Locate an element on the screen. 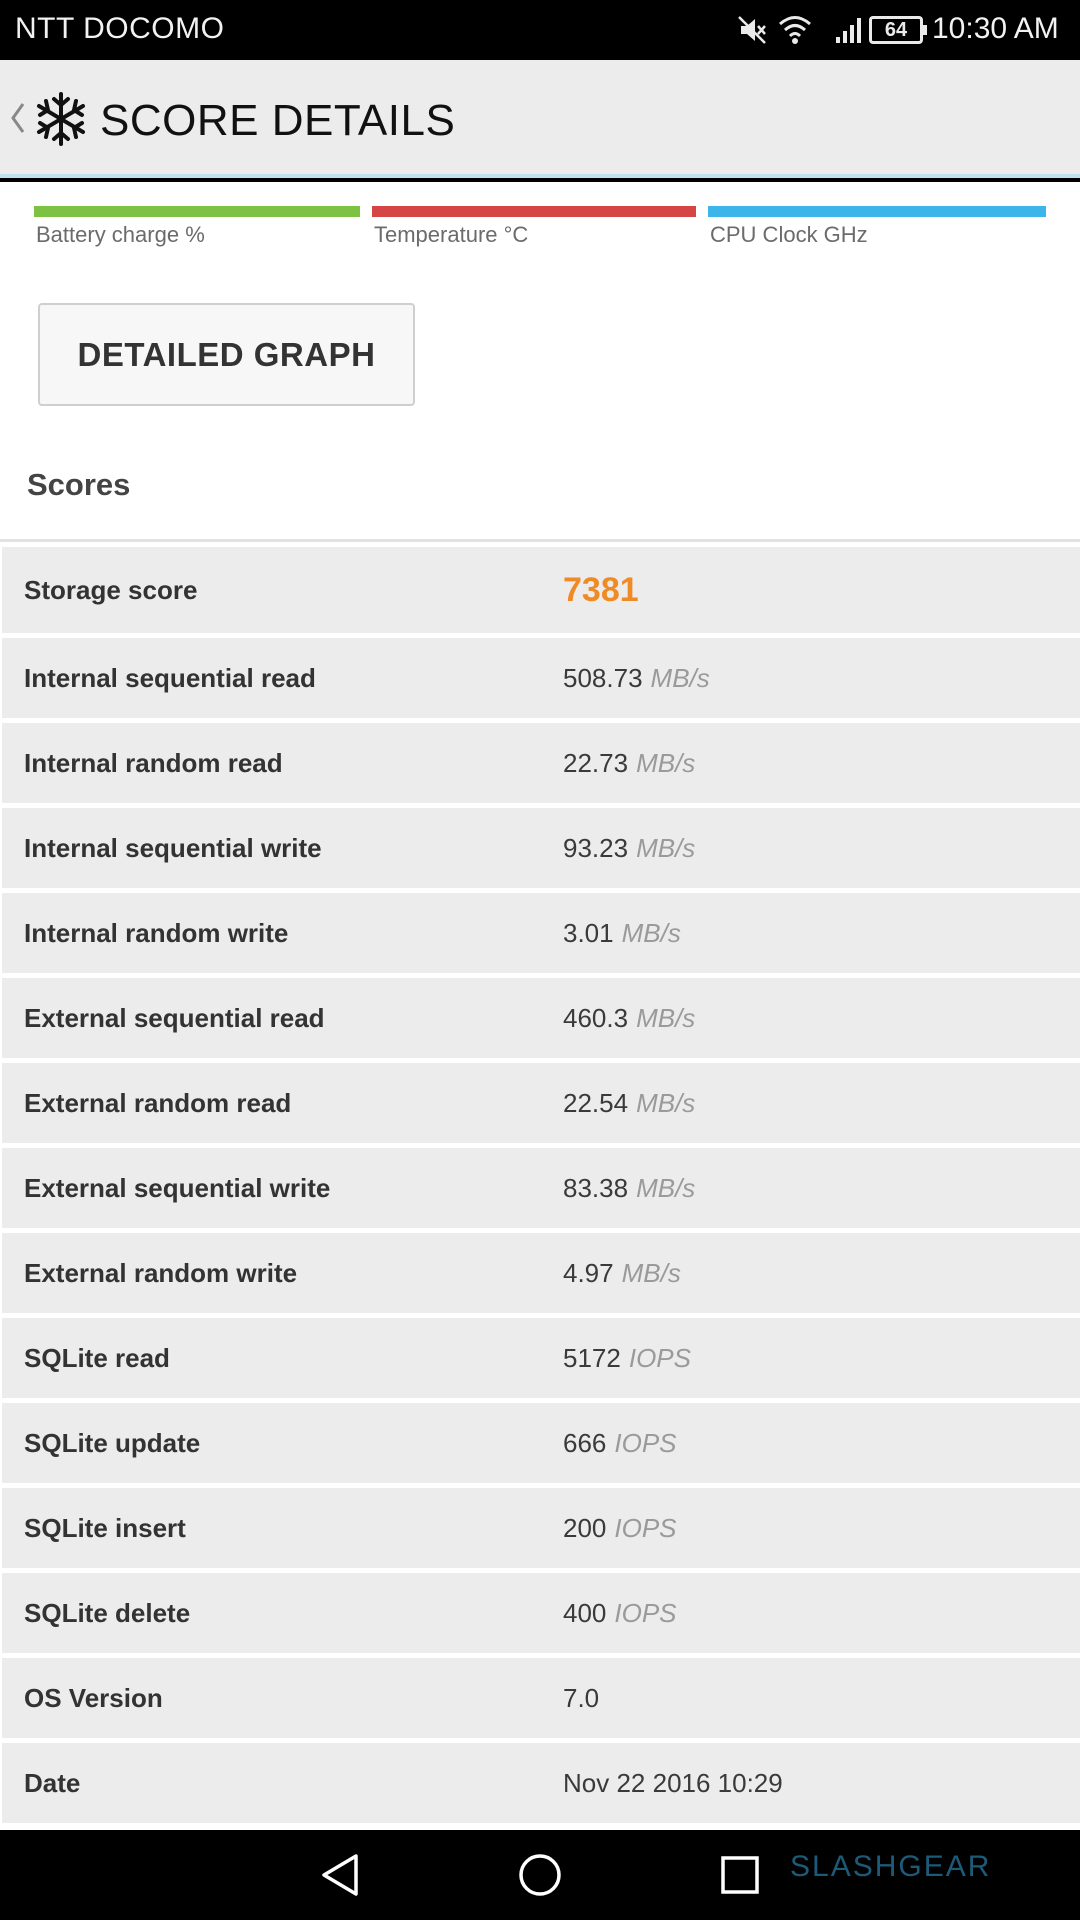 This screenshot has height=1920, width=1080. legend-label-cpu-clock: CPU Clock GHz is located at coordinates (789, 234).